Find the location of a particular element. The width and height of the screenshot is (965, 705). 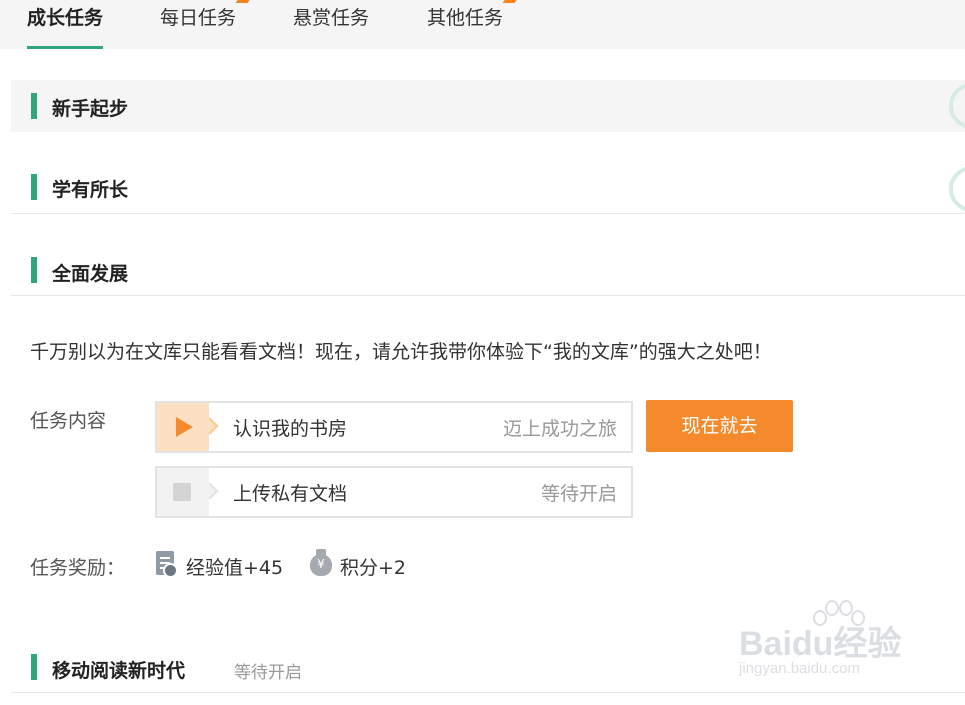

tab-other-tasks: 其他任务 is located at coordinates (473, 24).